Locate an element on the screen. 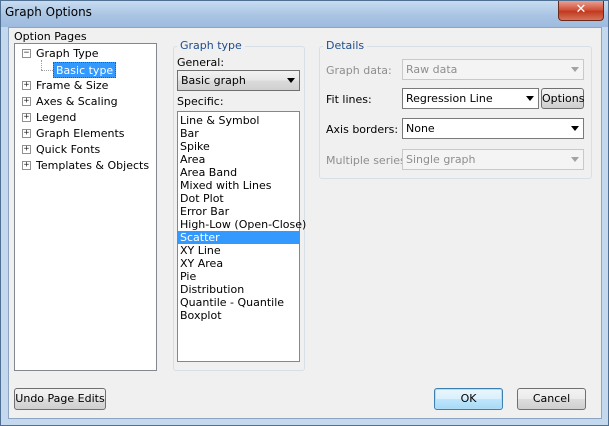  list-item: Spike is located at coordinates (238, 146).